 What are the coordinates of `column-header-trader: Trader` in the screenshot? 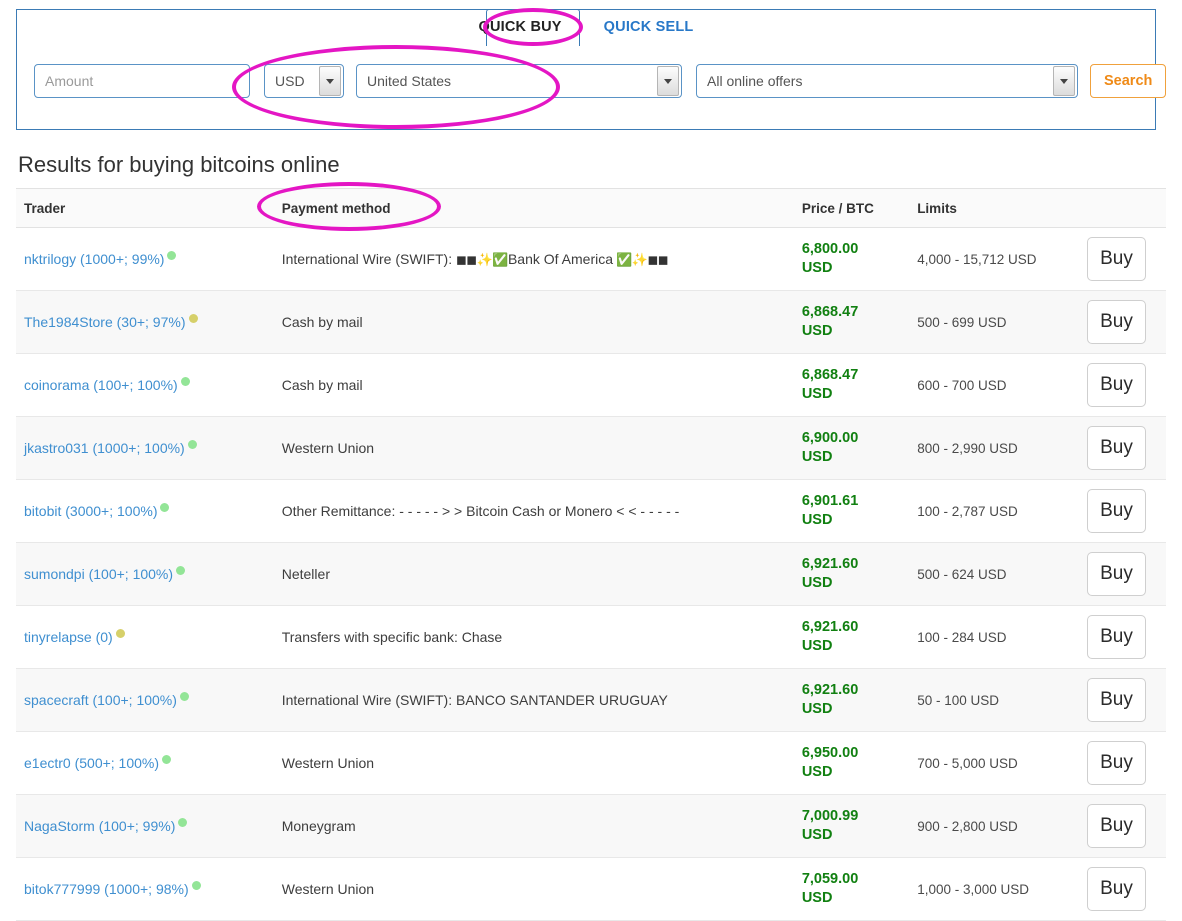 It's located at (145, 208).